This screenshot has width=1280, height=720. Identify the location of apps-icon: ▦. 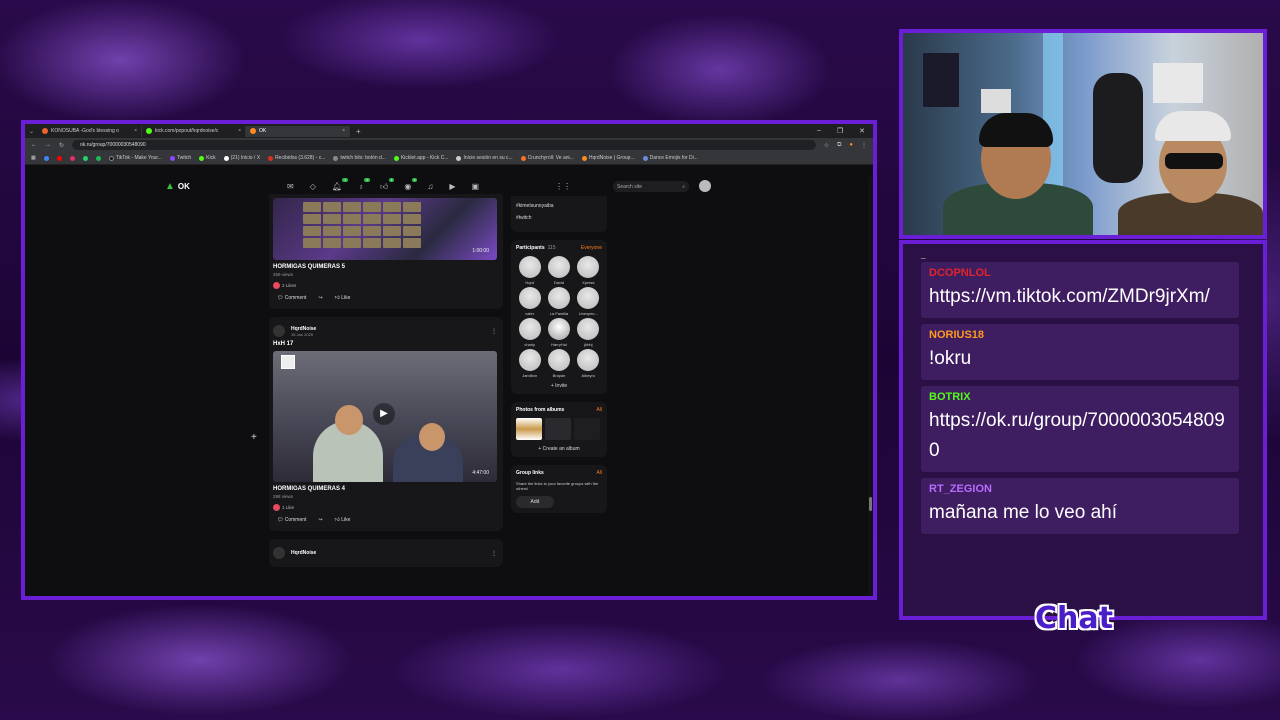
(33, 158).